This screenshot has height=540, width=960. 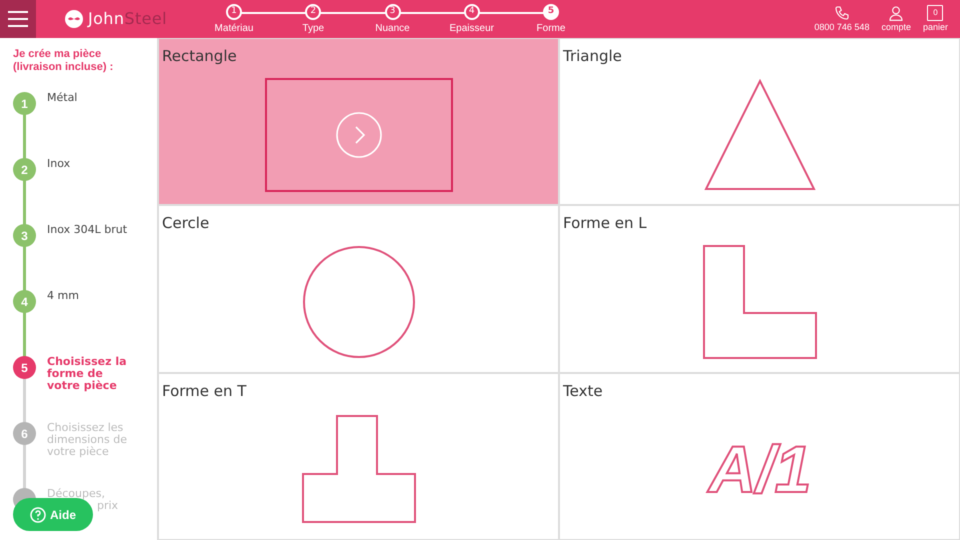 What do you see at coordinates (472, 18) in the screenshot?
I see `progress-step: 4 Epaisseur` at bounding box center [472, 18].